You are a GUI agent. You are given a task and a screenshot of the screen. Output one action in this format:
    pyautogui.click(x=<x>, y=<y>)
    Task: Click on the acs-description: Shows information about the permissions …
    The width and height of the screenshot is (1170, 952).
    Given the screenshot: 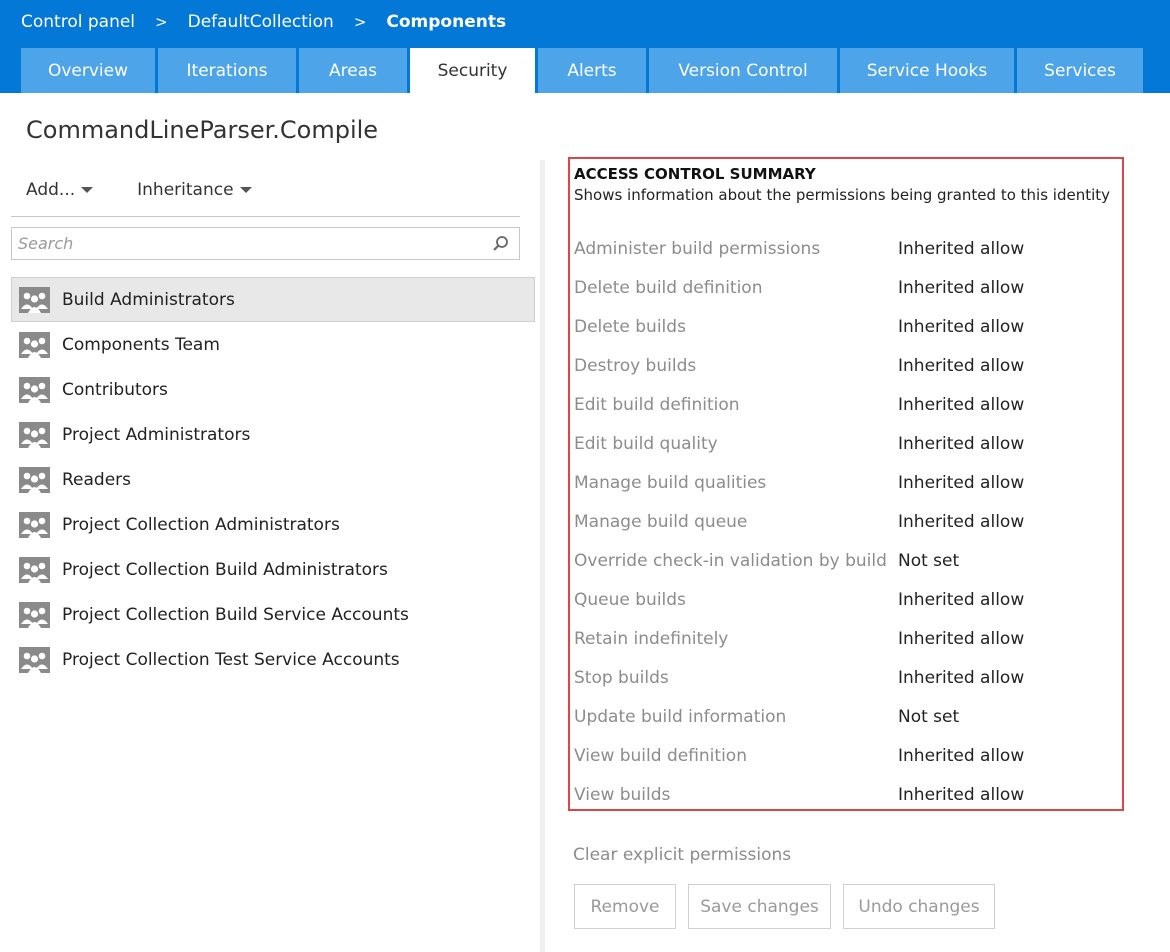 What is the action you would take?
    pyautogui.click(x=842, y=195)
    